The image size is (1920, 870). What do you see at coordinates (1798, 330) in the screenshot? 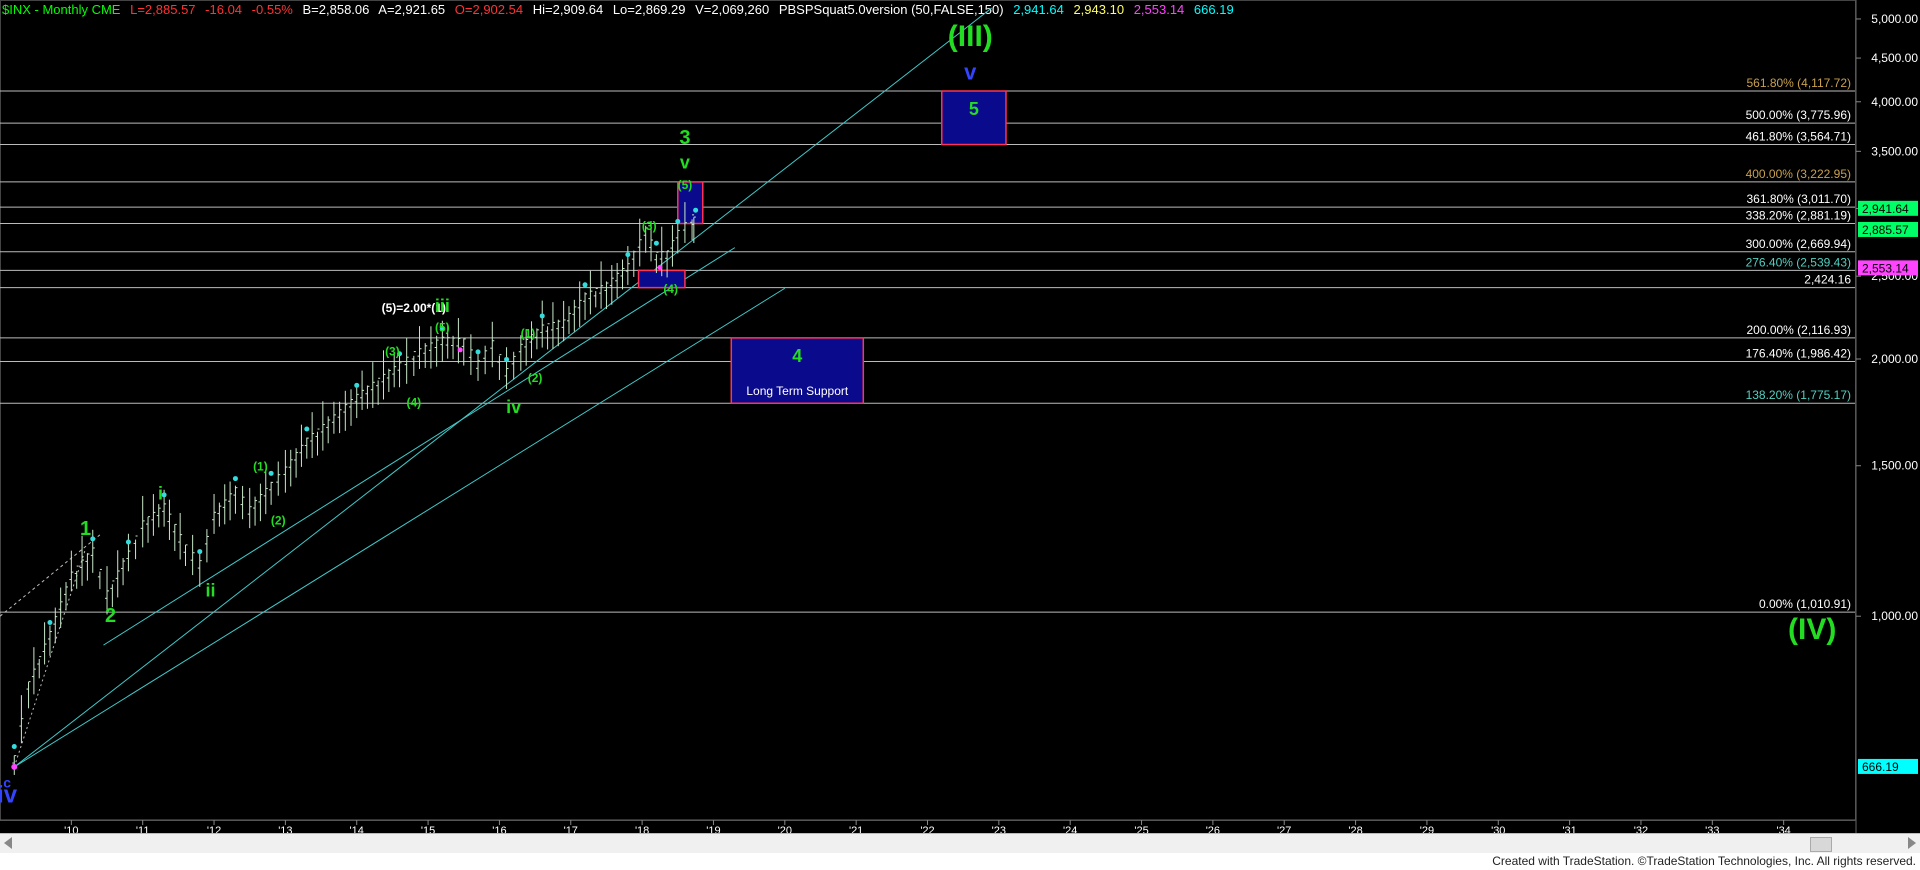
I see `fib-level-label: 200.00% (2,116.93)` at bounding box center [1798, 330].